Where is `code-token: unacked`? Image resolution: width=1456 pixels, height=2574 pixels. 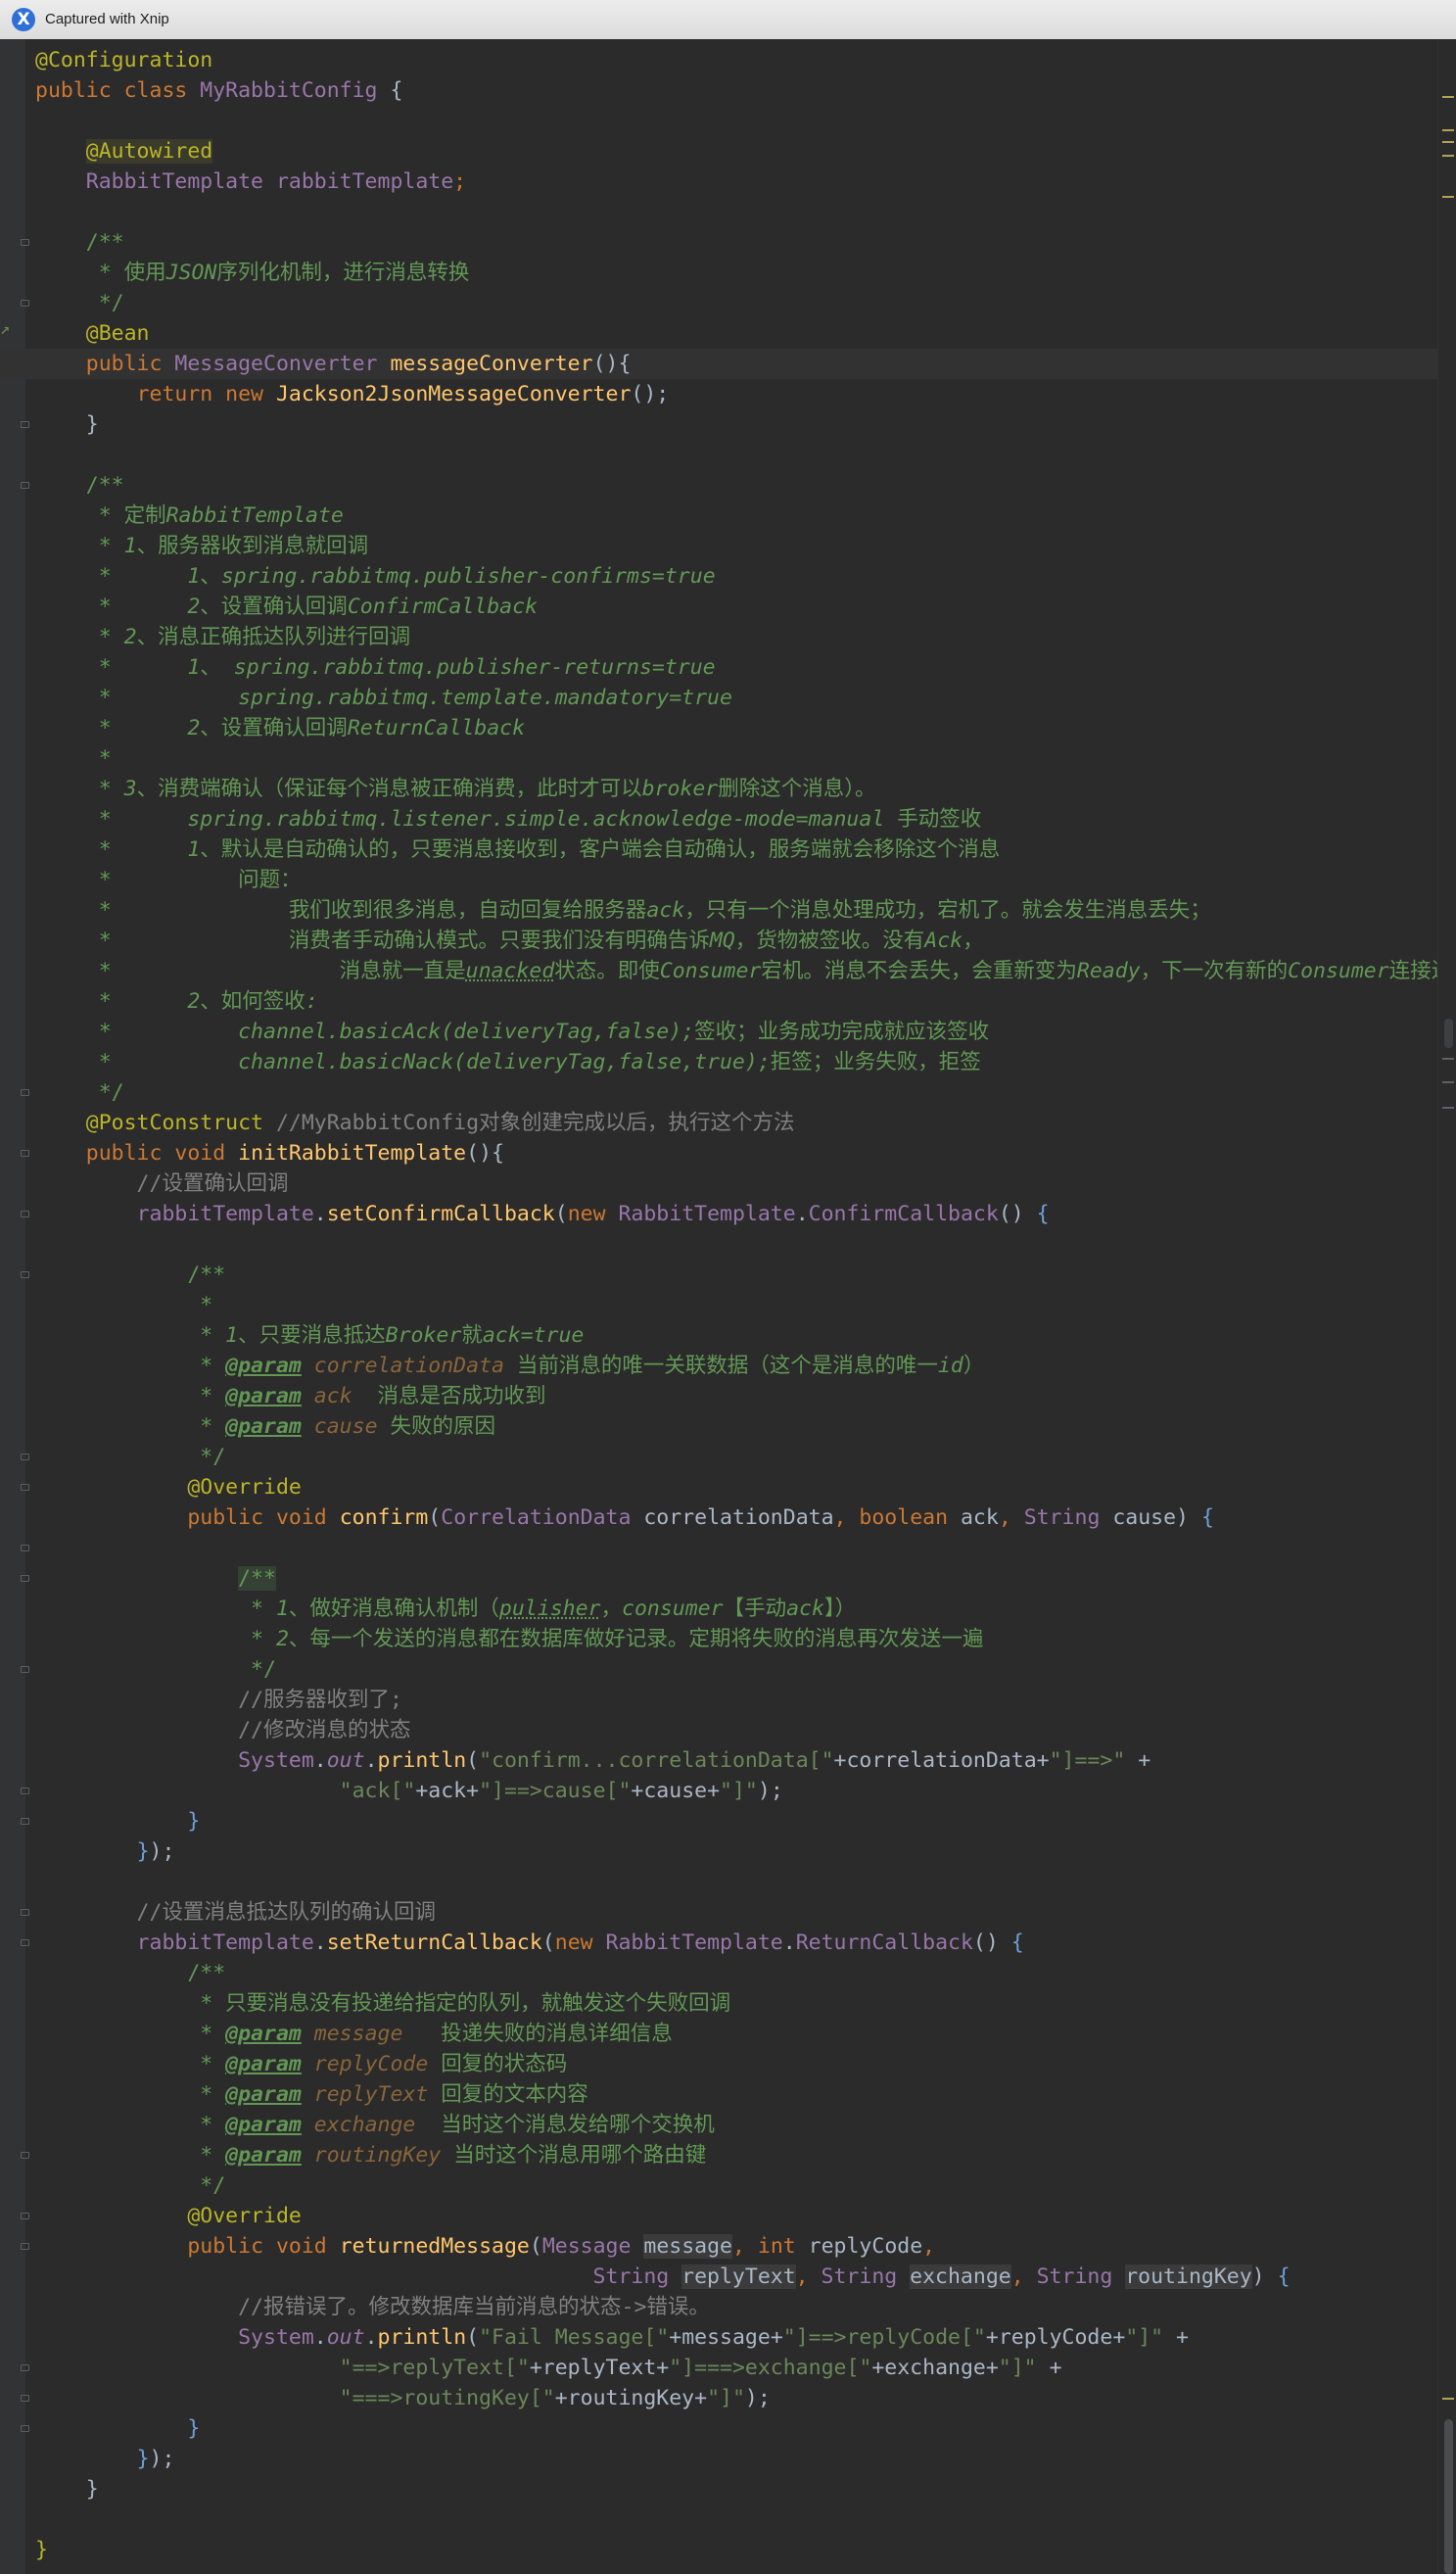 code-token: unacked is located at coordinates (510, 971).